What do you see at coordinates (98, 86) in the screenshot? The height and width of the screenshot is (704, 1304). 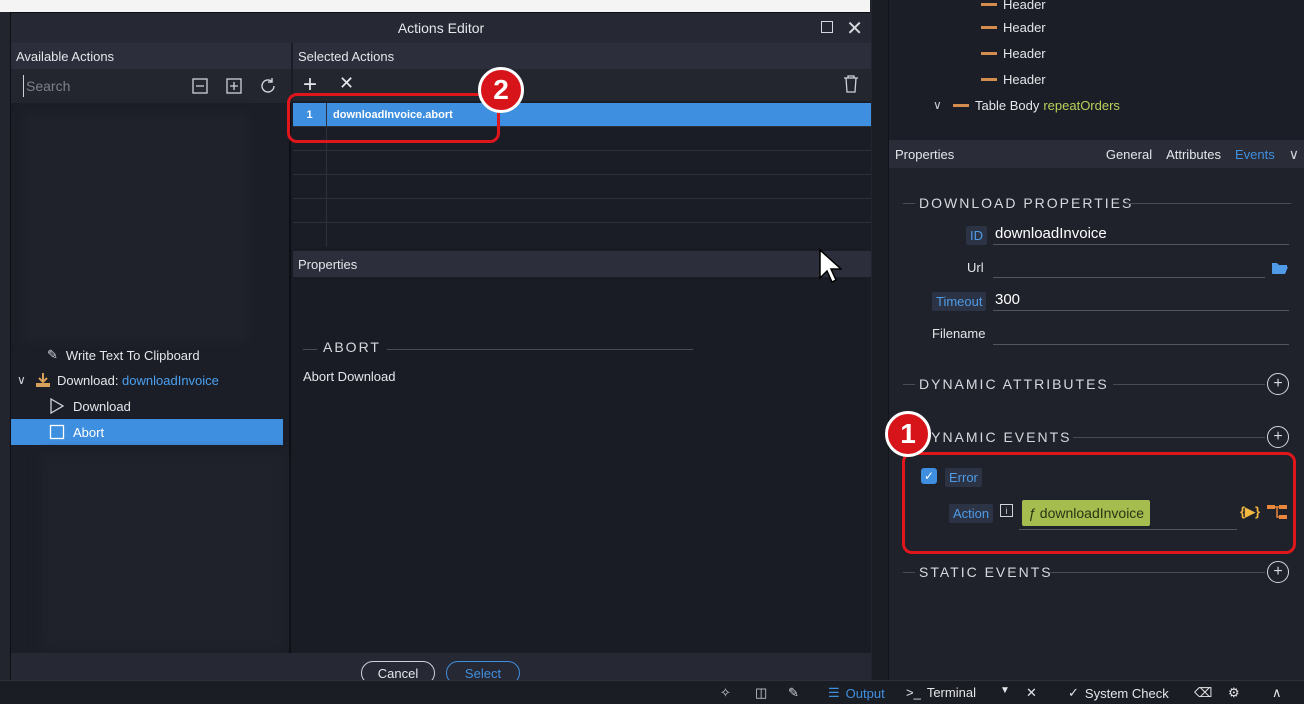 I see `search-input` at bounding box center [98, 86].